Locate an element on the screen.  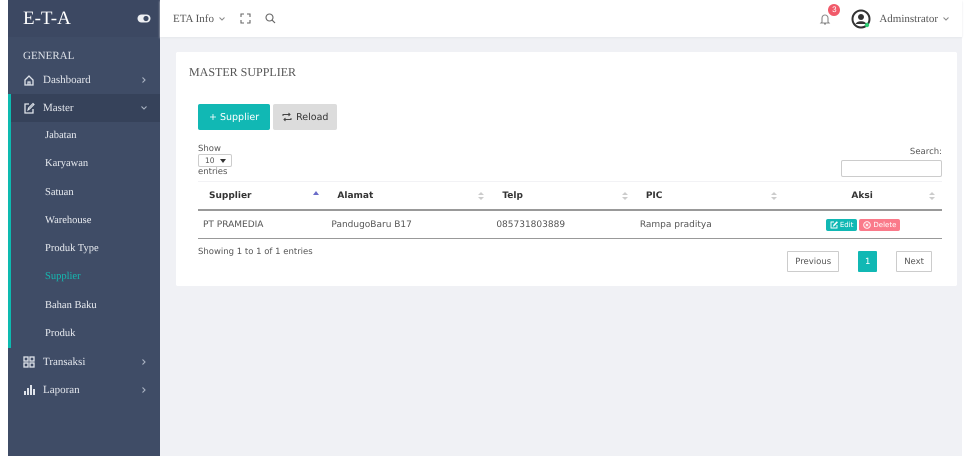
sidebar-item: Dashboard is located at coordinates (84, 80).